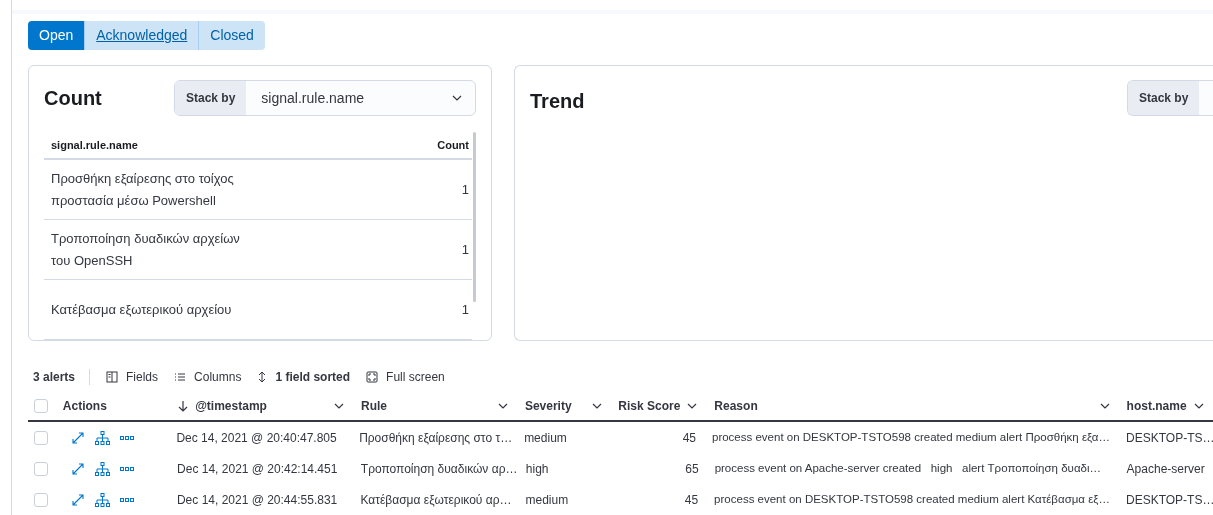 Image resolution: width=1213 pixels, height=515 pixels. What do you see at coordinates (692, 469) in the screenshot?
I see `table-cell-text: 65` at bounding box center [692, 469].